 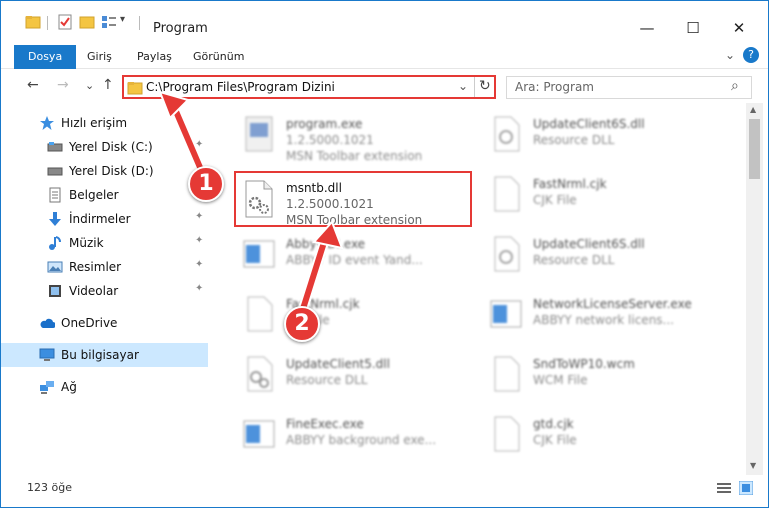 I want to click on details-view-icon, so click(x=724, y=488).